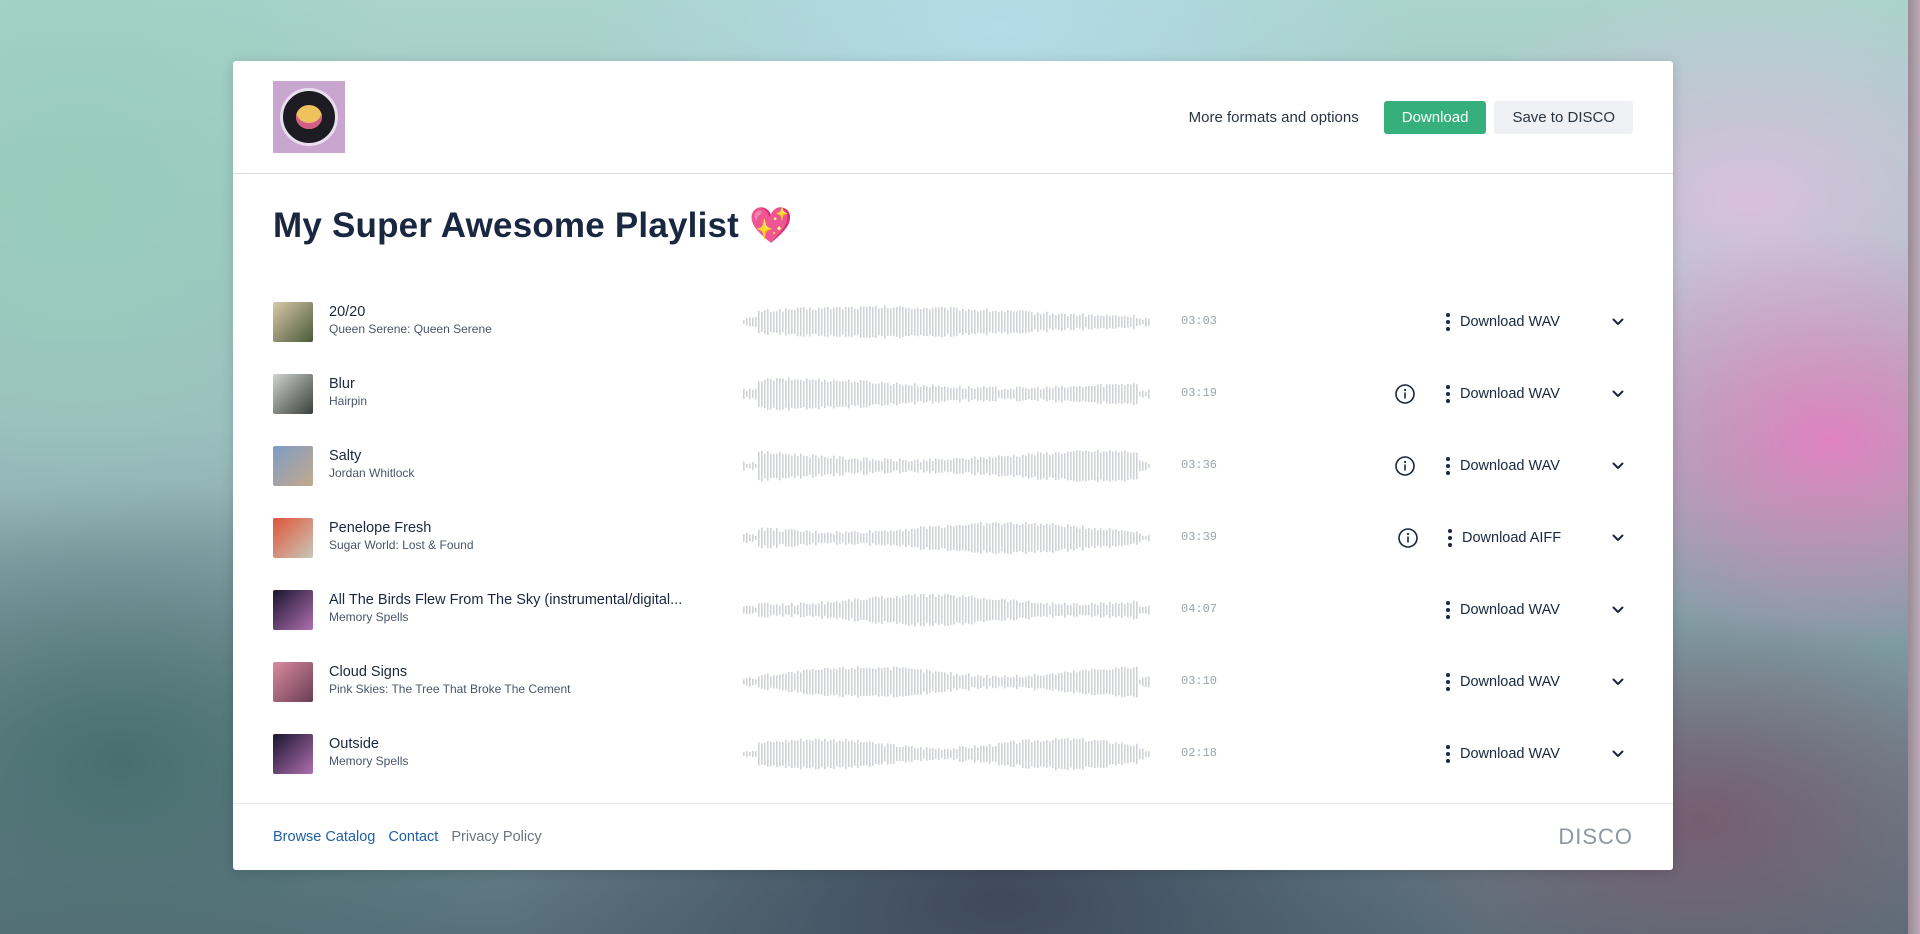 Image resolution: width=1920 pixels, height=934 pixels. Describe the element at coordinates (496, 837) in the screenshot. I see `privacy-policy-link: Privacy Policy` at that location.